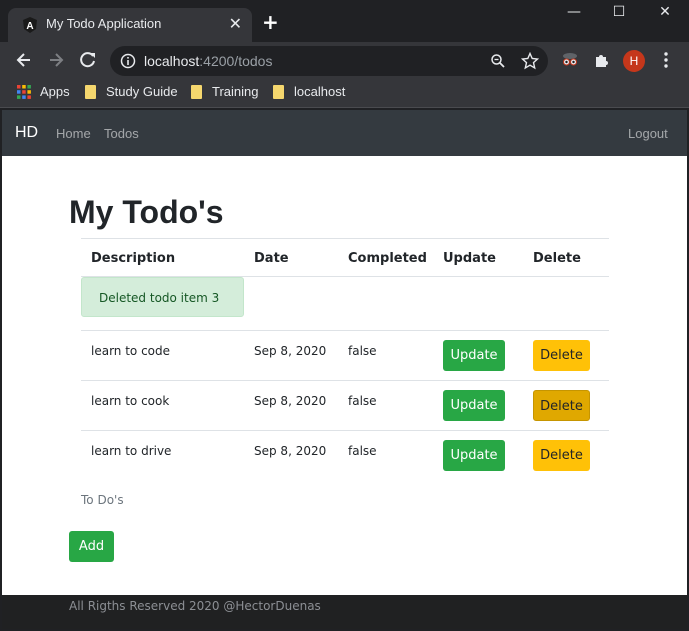 The width and height of the screenshot is (689, 631). Describe the element at coordinates (208, 61) in the screenshot. I see `url-text: localhost:4200/todos` at that location.